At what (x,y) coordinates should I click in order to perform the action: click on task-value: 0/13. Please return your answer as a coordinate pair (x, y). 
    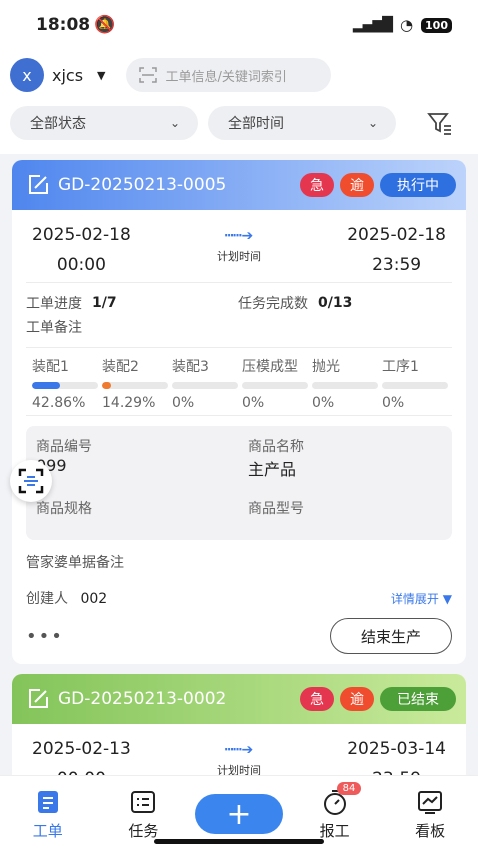
    Looking at the image, I should click on (335, 303).